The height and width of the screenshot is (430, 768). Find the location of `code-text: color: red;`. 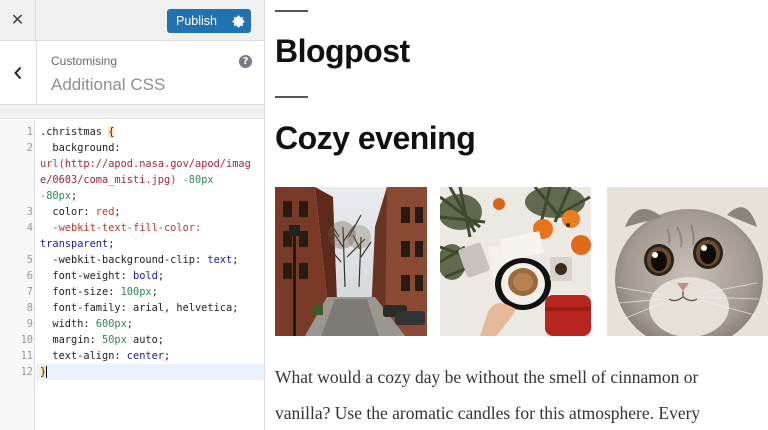

code-text: color: red; is located at coordinates (80, 212).